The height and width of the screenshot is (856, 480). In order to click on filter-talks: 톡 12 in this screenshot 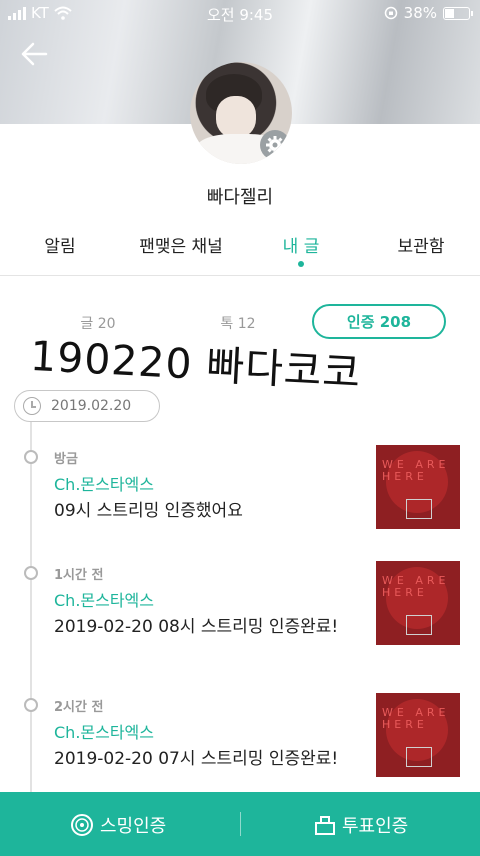, I will do `click(237, 323)`.